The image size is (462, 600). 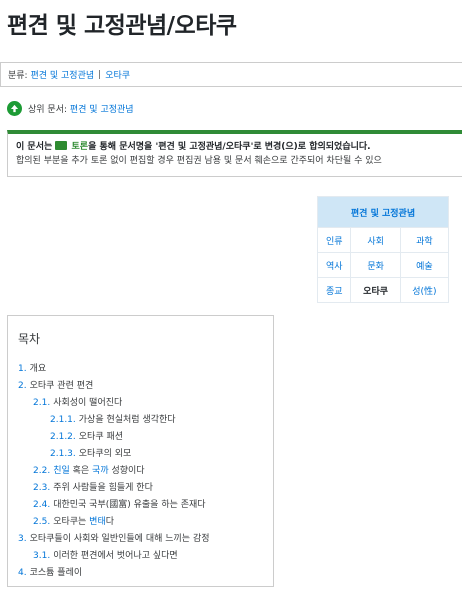 I want to click on toc-item: 2.2. 친일 혹은 국까 성향이다, so click(x=140, y=471).